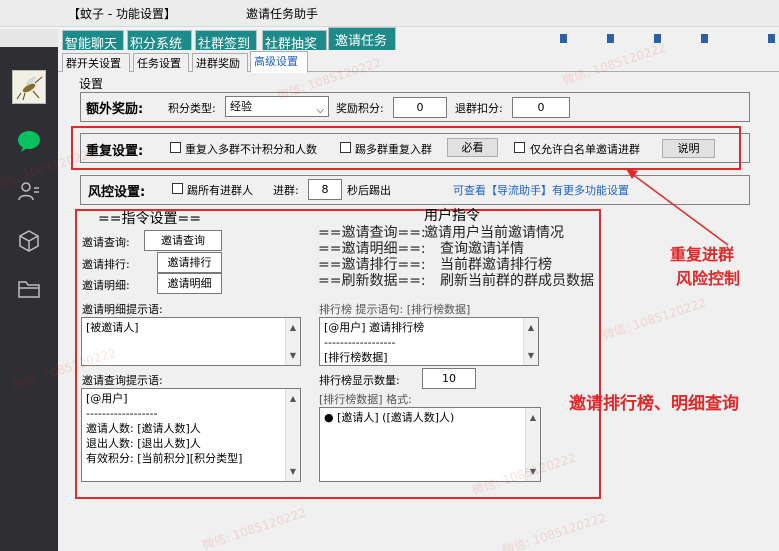 The height and width of the screenshot is (551, 779). What do you see at coordinates (93, 41) in the screenshot?
I see `tab-smart-chat: 智能聊天` at bounding box center [93, 41].